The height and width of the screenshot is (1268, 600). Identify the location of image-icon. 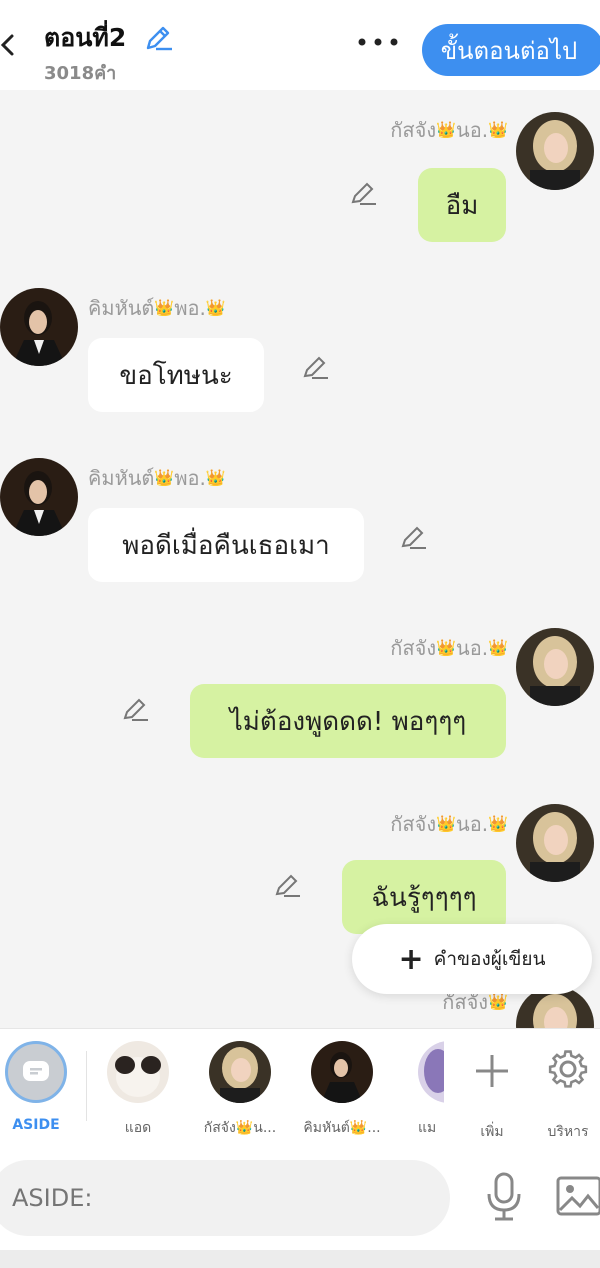
(578, 1196).